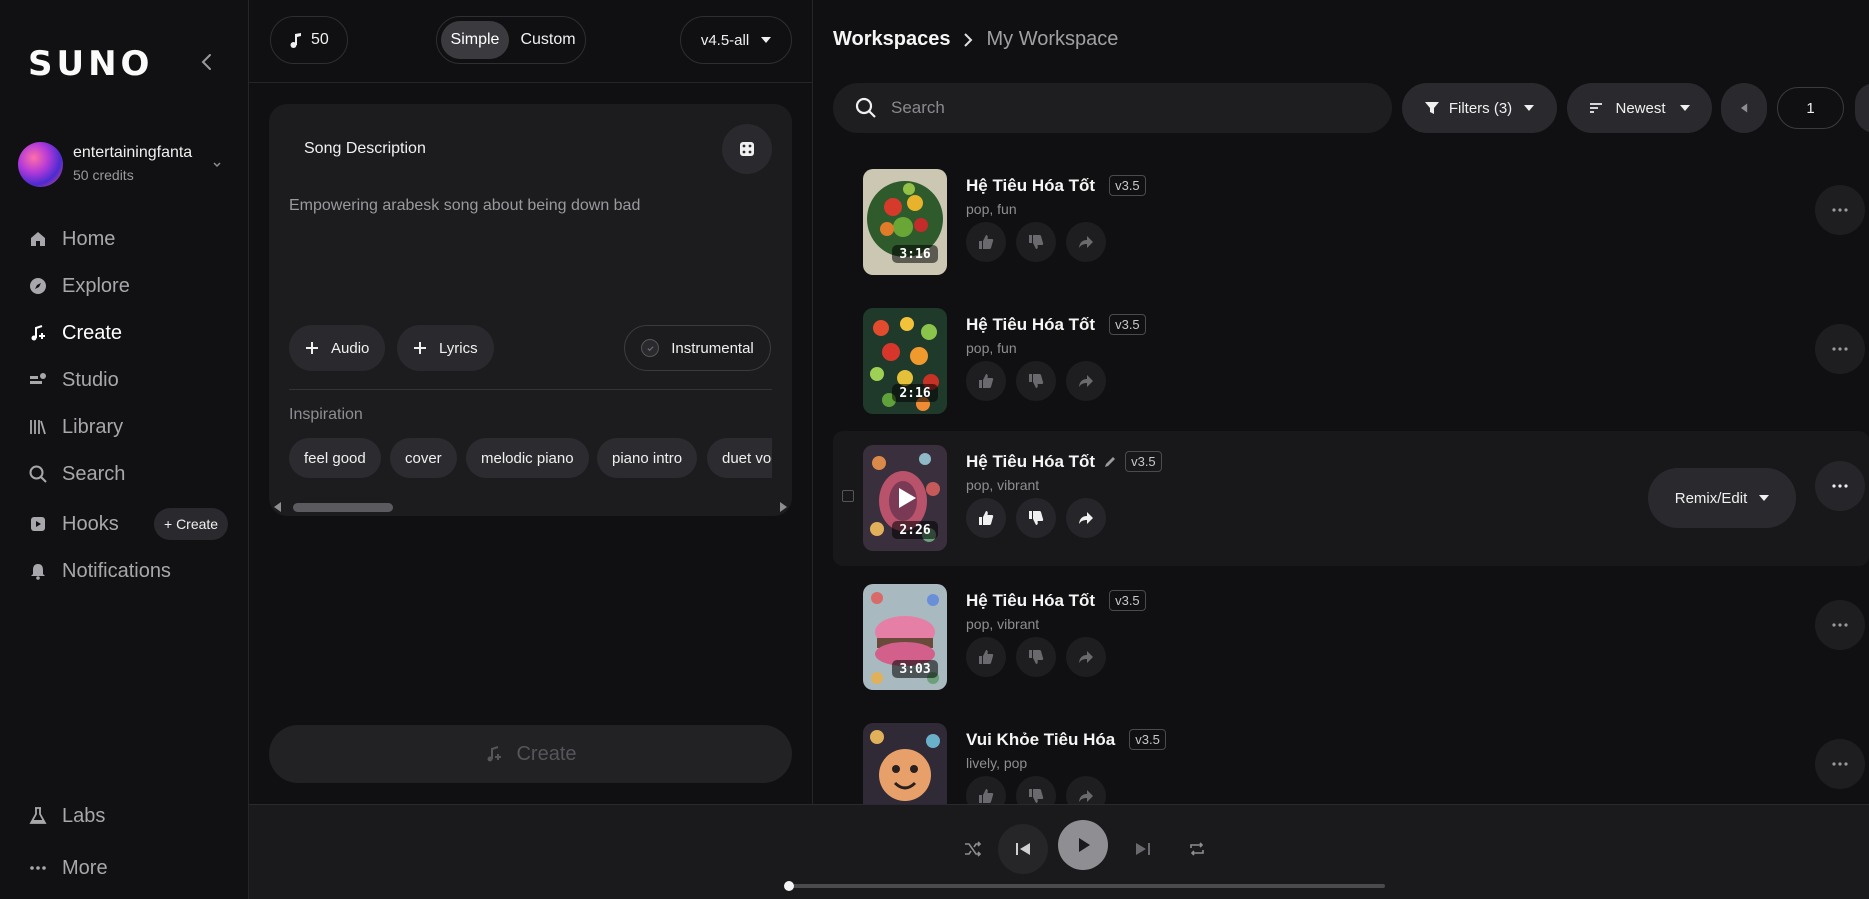 The height and width of the screenshot is (899, 1869). What do you see at coordinates (1351, 222) in the screenshot?
I see `song-row: 3:16 Hệ Tiêu Hóa Tốt v3.5 pop, fun` at bounding box center [1351, 222].